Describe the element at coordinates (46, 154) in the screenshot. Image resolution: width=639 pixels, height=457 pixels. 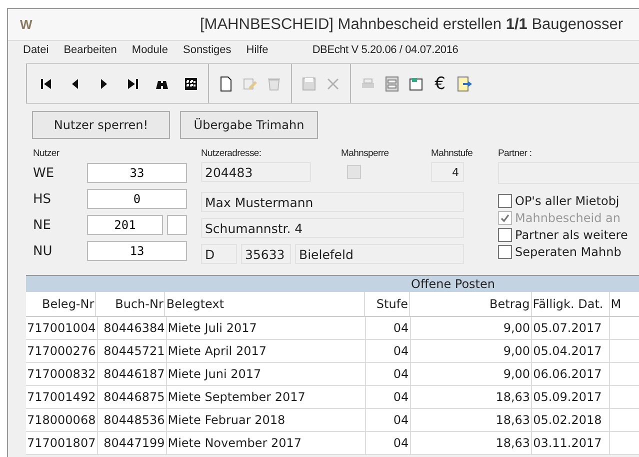
I see `field-label: Nutzer` at that location.